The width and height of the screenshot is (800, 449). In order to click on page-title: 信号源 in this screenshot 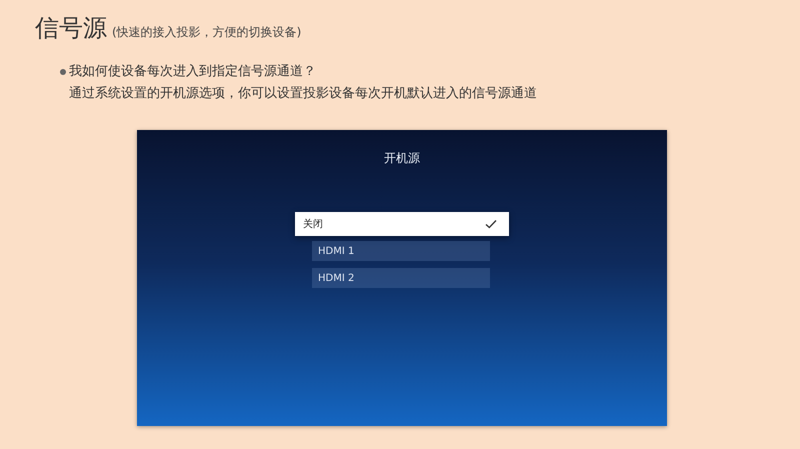, I will do `click(71, 28)`.